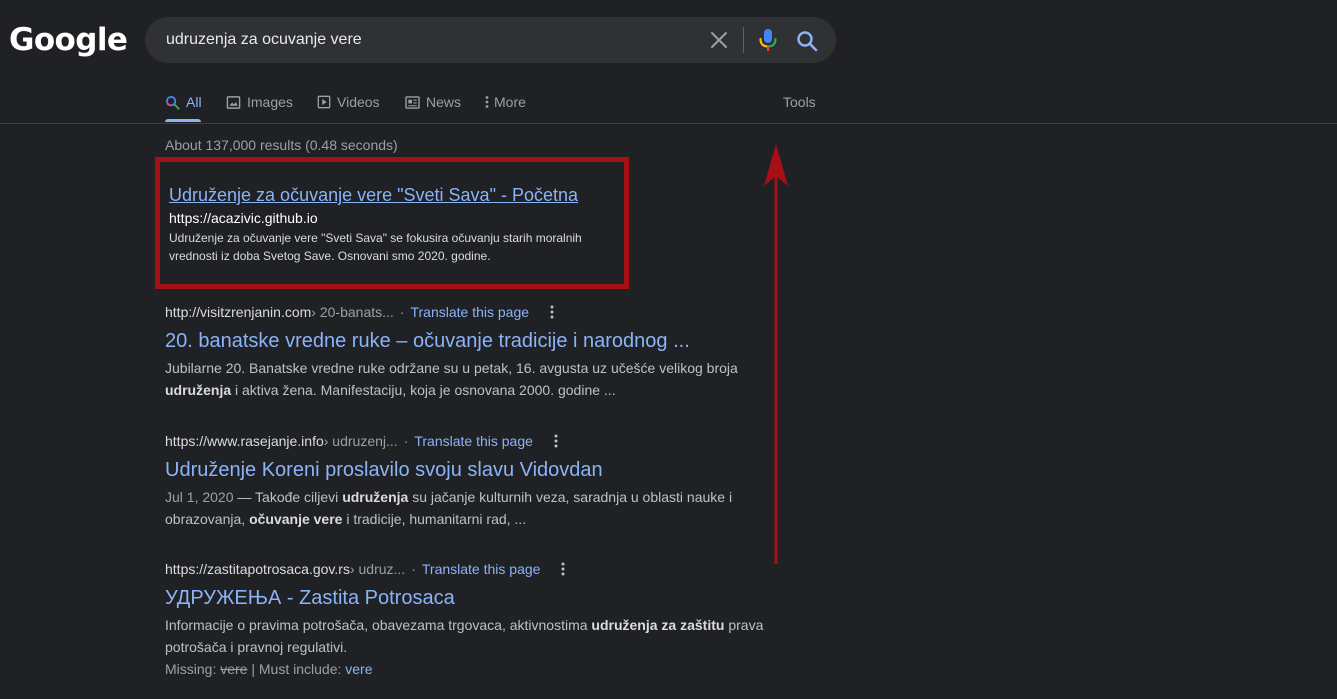 The width and height of the screenshot is (1337, 699). I want to click on result-site: http://visitzrenjanin.com, so click(238, 312).